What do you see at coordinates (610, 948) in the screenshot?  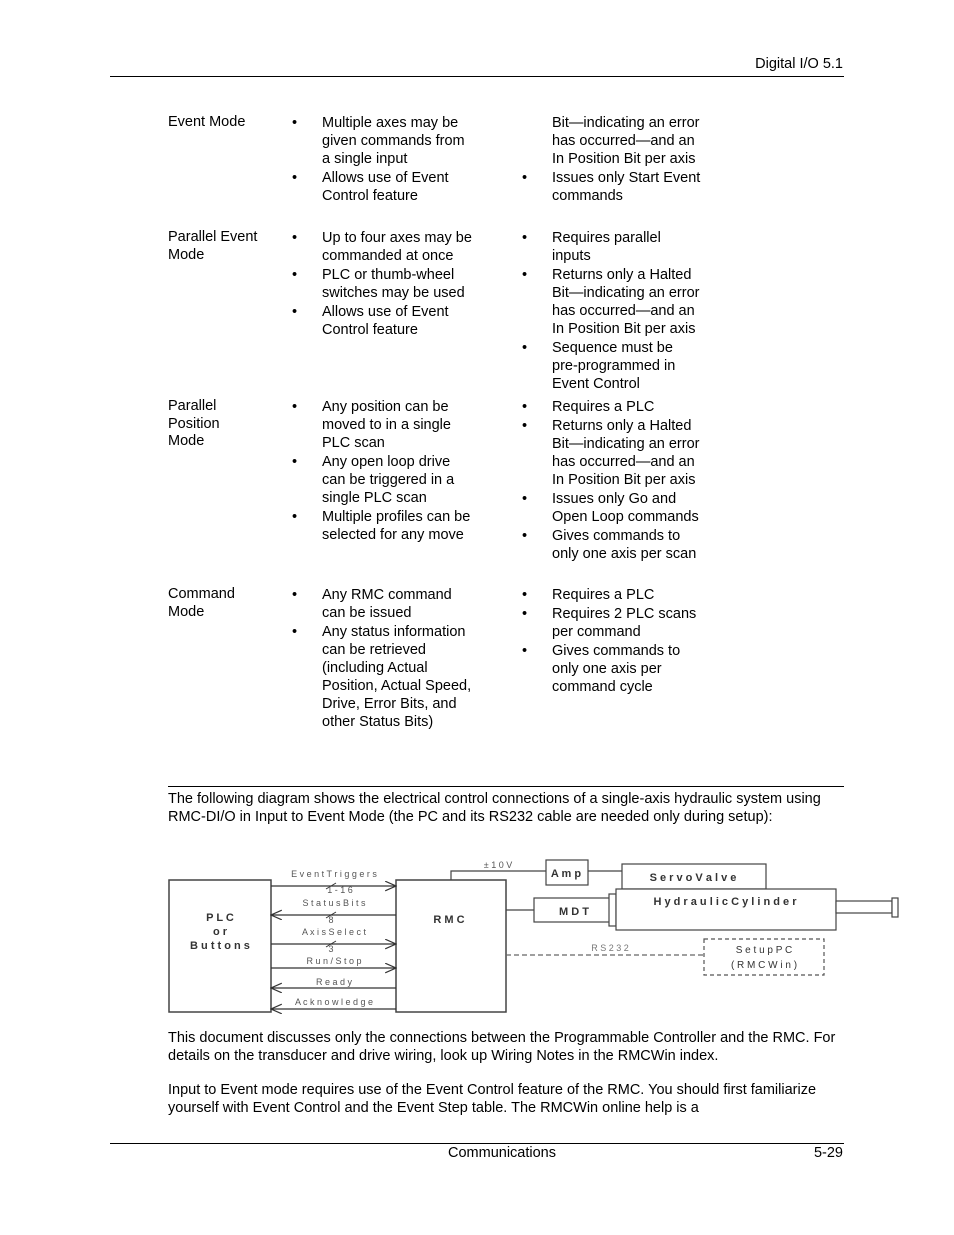 I see `rs232-label: R S 2 3 2` at bounding box center [610, 948].